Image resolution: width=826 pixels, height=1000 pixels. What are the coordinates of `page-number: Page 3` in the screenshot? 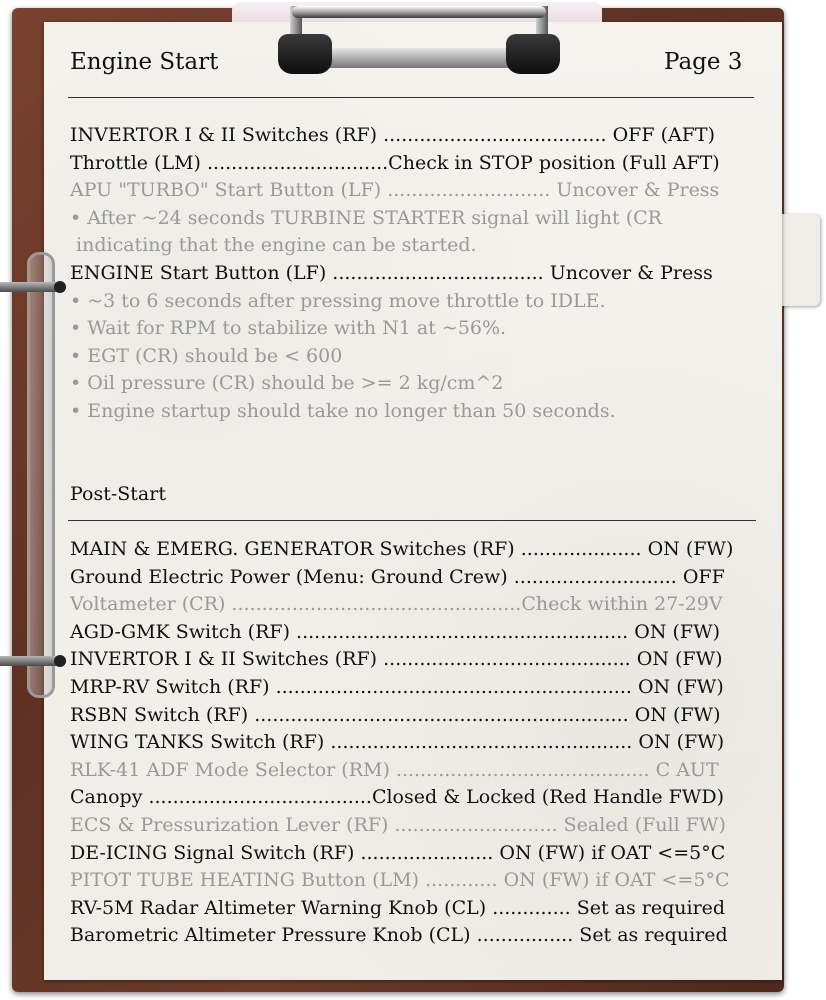 It's located at (703, 62).